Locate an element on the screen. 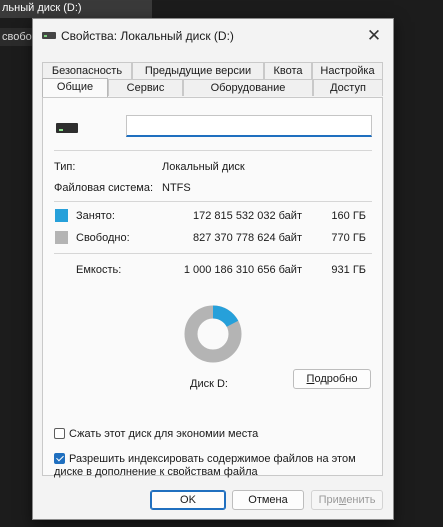  apply-label-prefix: При is located at coordinates (328, 500).